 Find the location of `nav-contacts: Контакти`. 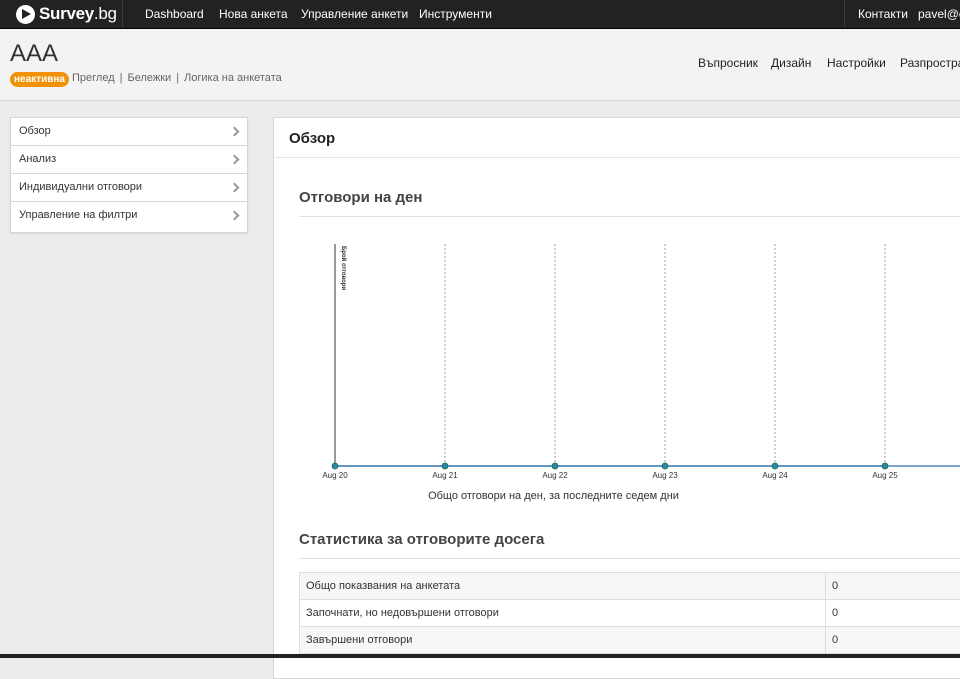

nav-contacts: Контакти is located at coordinates (883, 14).